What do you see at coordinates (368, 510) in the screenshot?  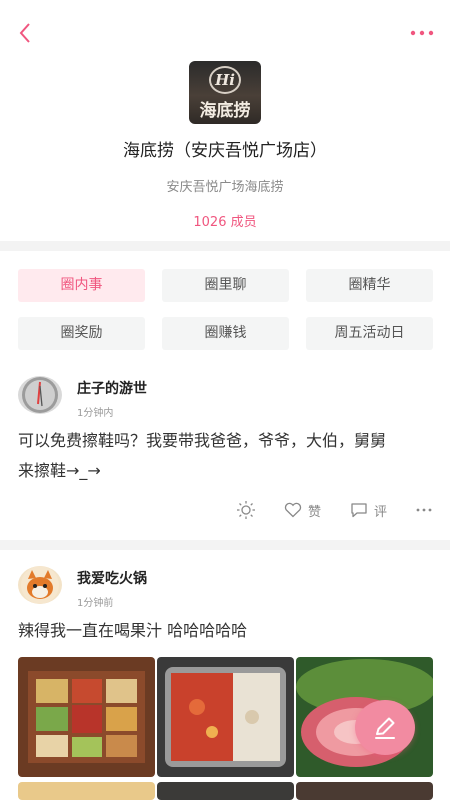 I see `comment-button: 评` at bounding box center [368, 510].